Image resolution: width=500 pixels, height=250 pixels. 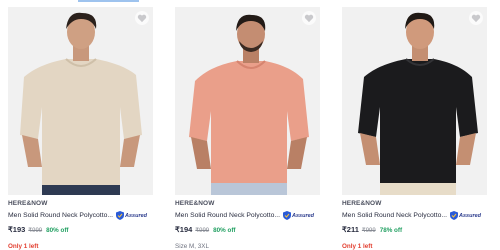 What do you see at coordinates (108, 1) in the screenshot?
I see `top-border-accent` at bounding box center [108, 1].